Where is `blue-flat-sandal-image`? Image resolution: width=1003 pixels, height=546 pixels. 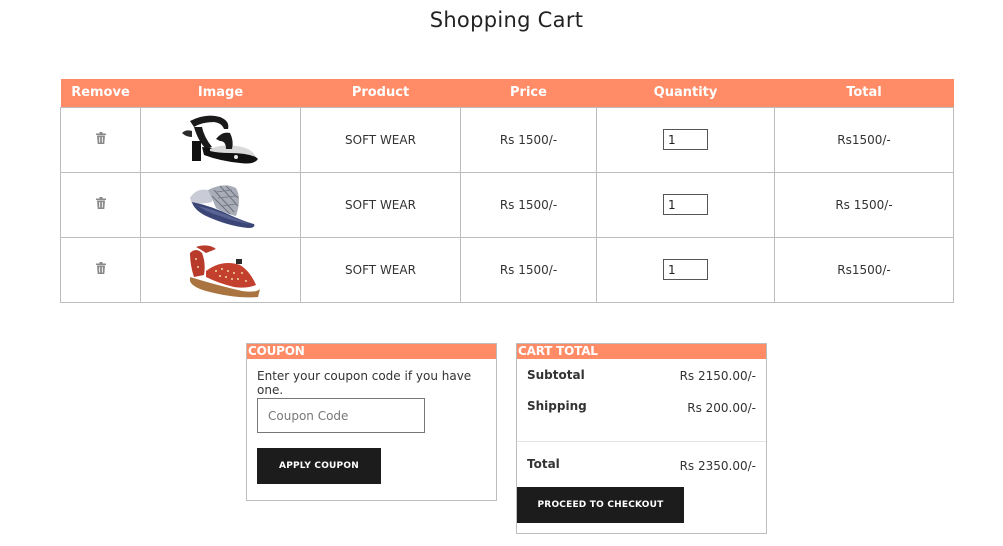
blue-flat-sandal-image is located at coordinates (221, 205).